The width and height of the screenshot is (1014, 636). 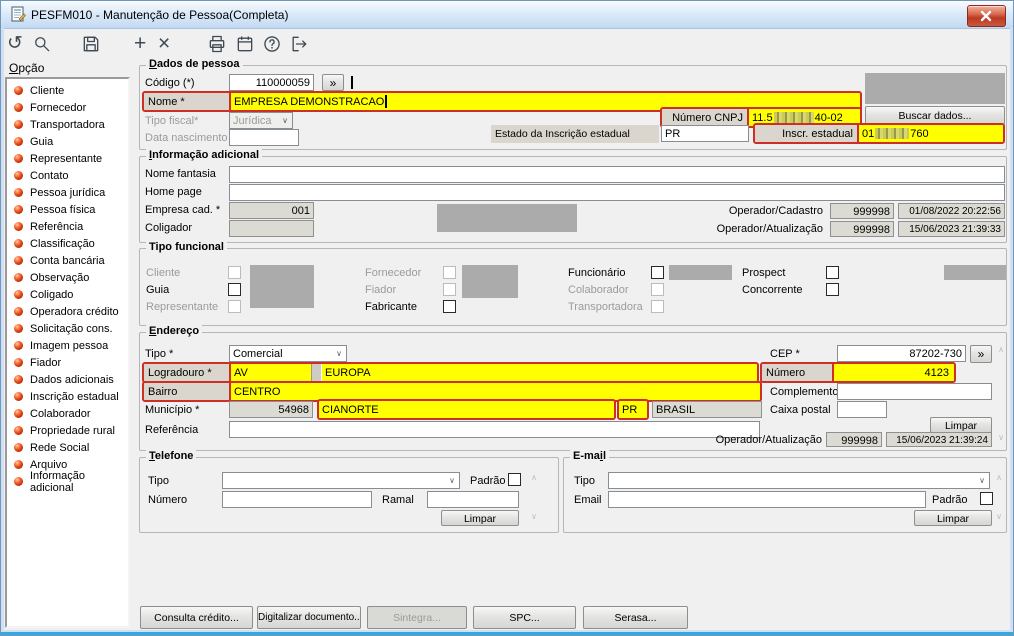 What do you see at coordinates (18, 45) in the screenshot?
I see `undo-icon: ↺` at bounding box center [18, 45].